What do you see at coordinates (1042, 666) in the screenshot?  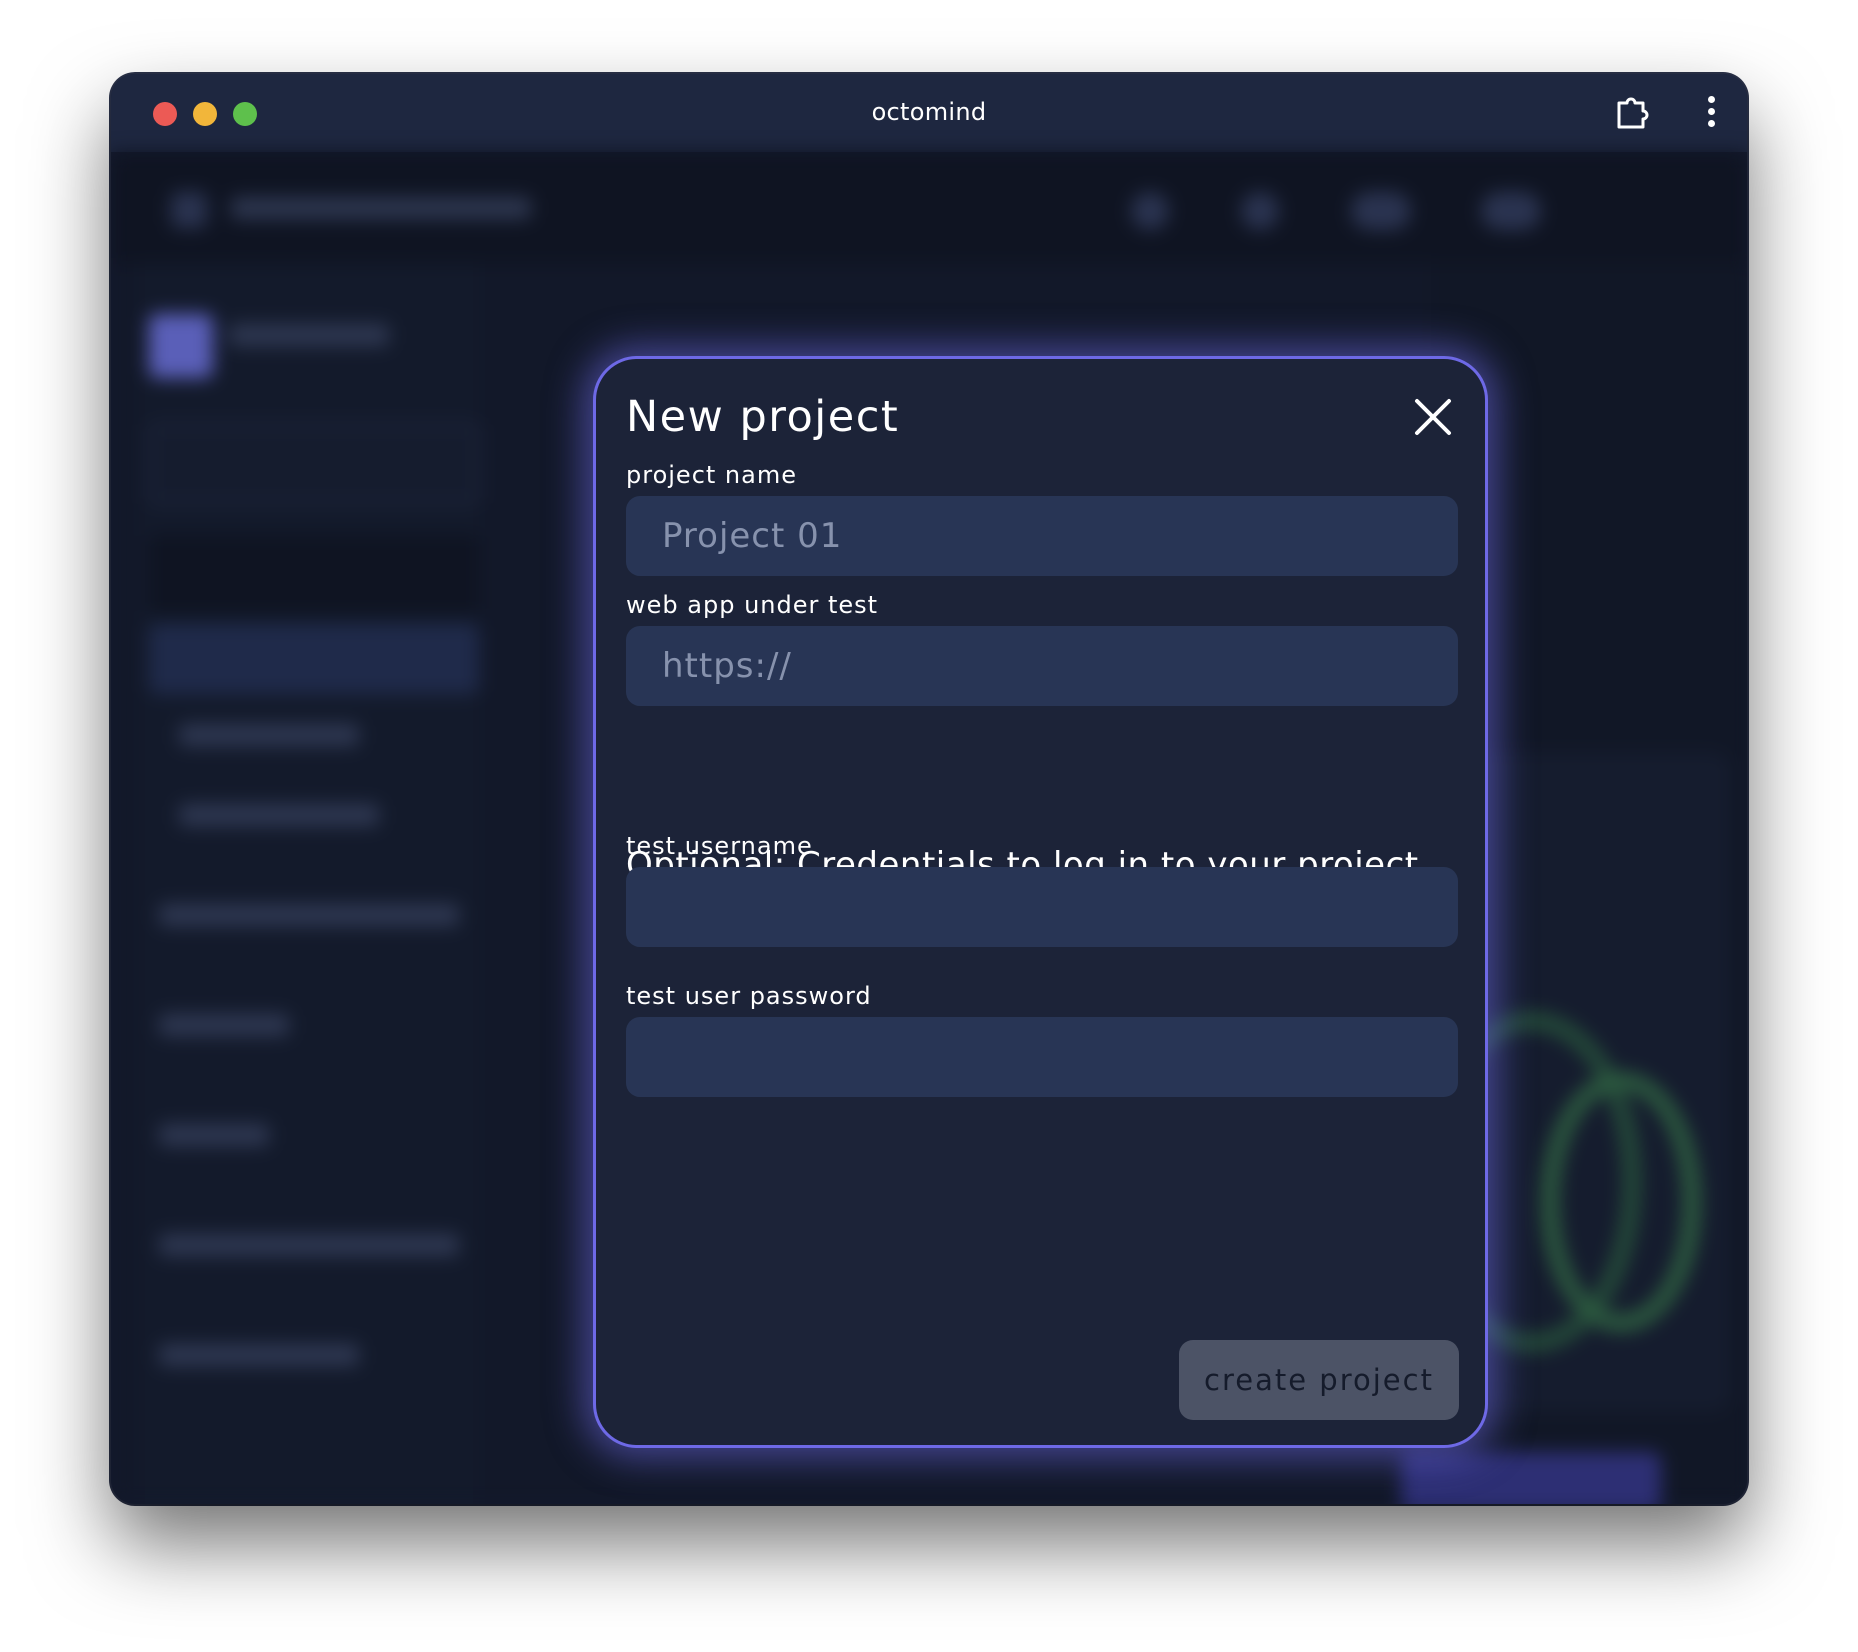 I see `web-app-url-input` at bounding box center [1042, 666].